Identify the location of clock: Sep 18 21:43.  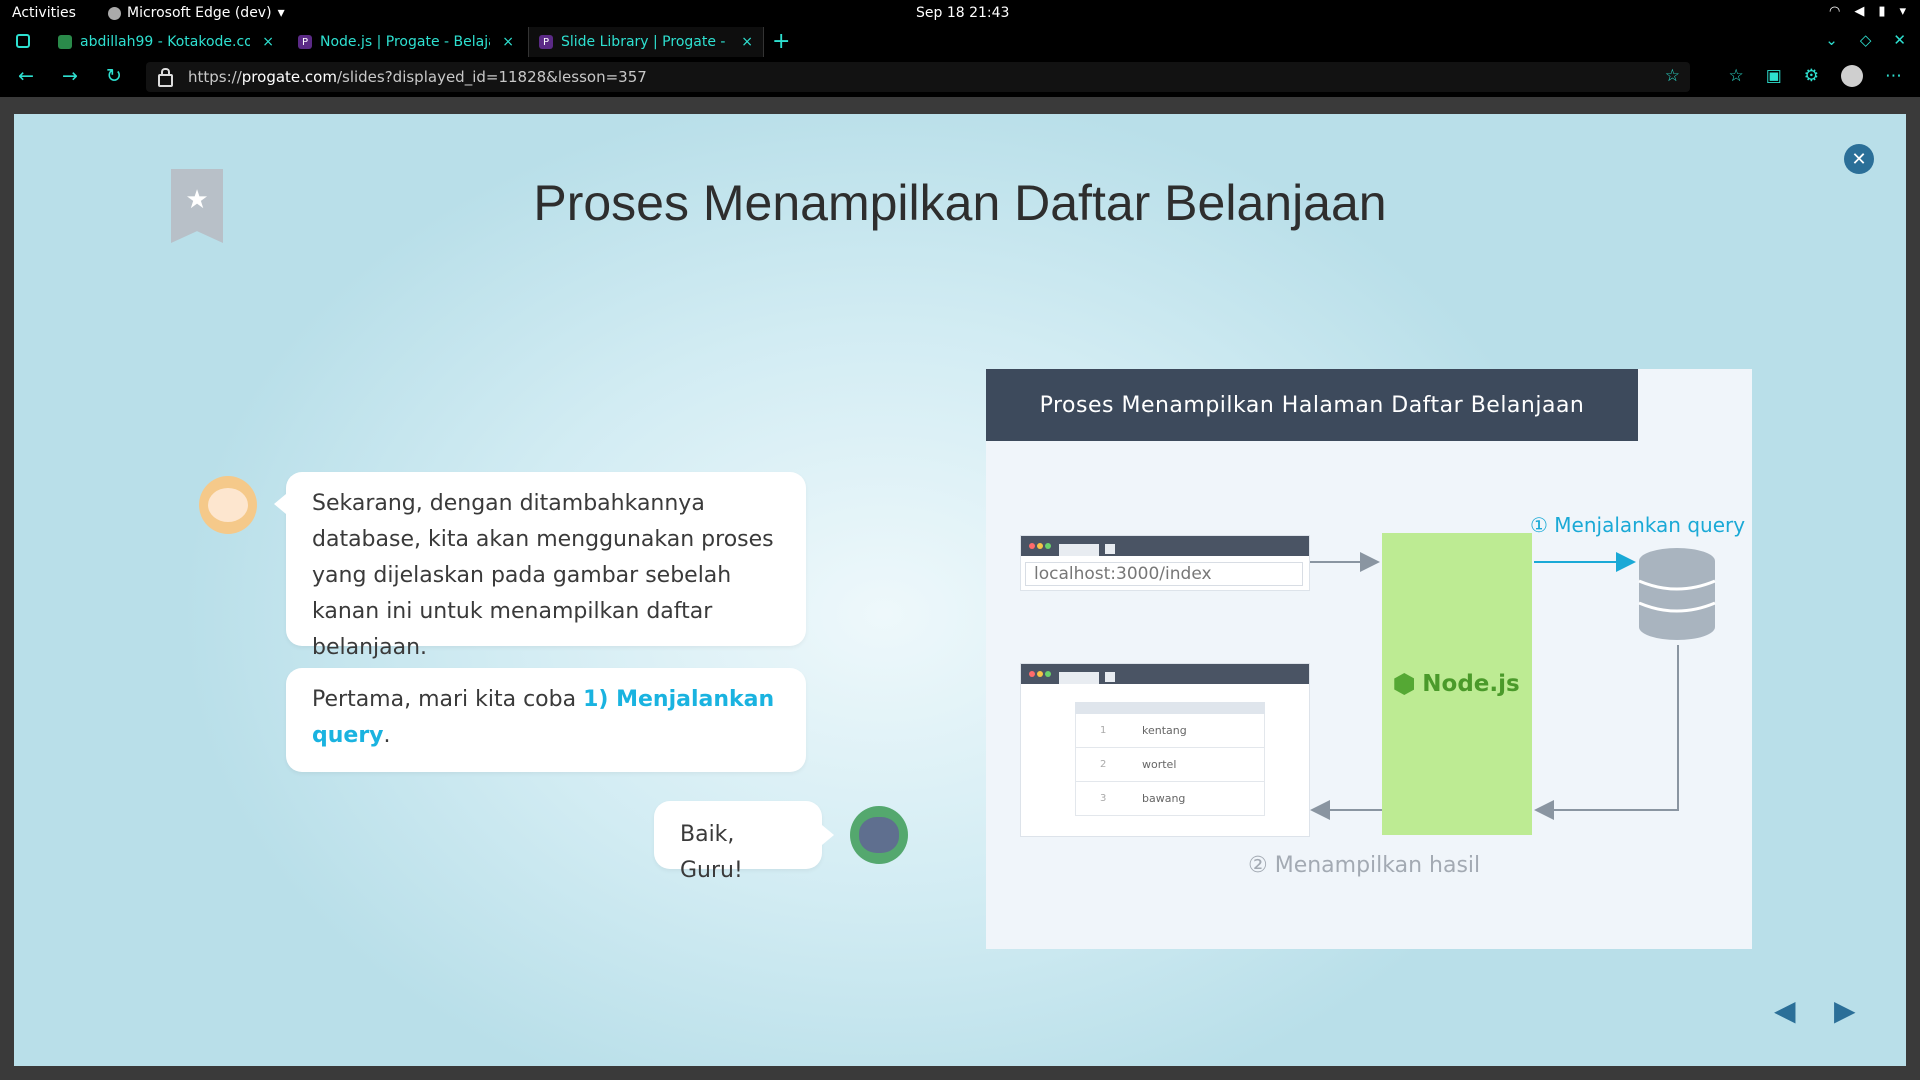
(962, 13).